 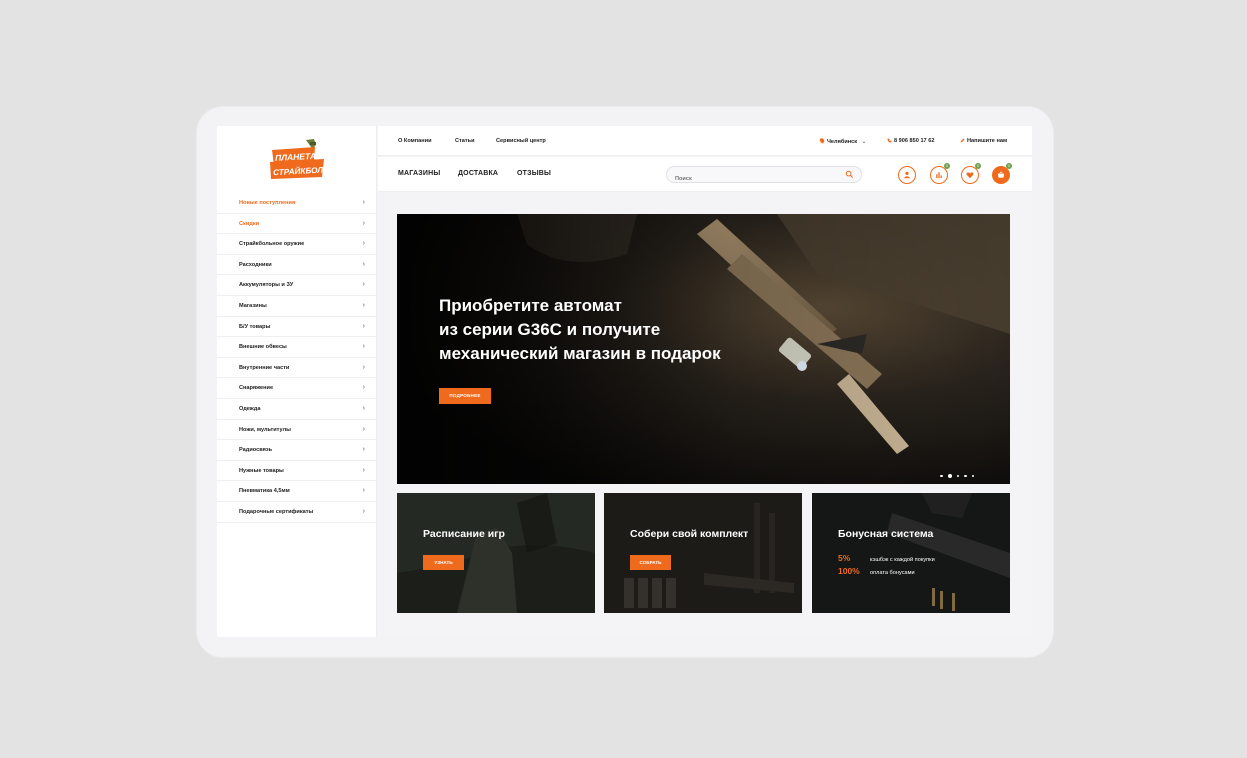 What do you see at coordinates (864, 142) in the screenshot?
I see `chevron-down-icon: ⌄` at bounding box center [864, 142].